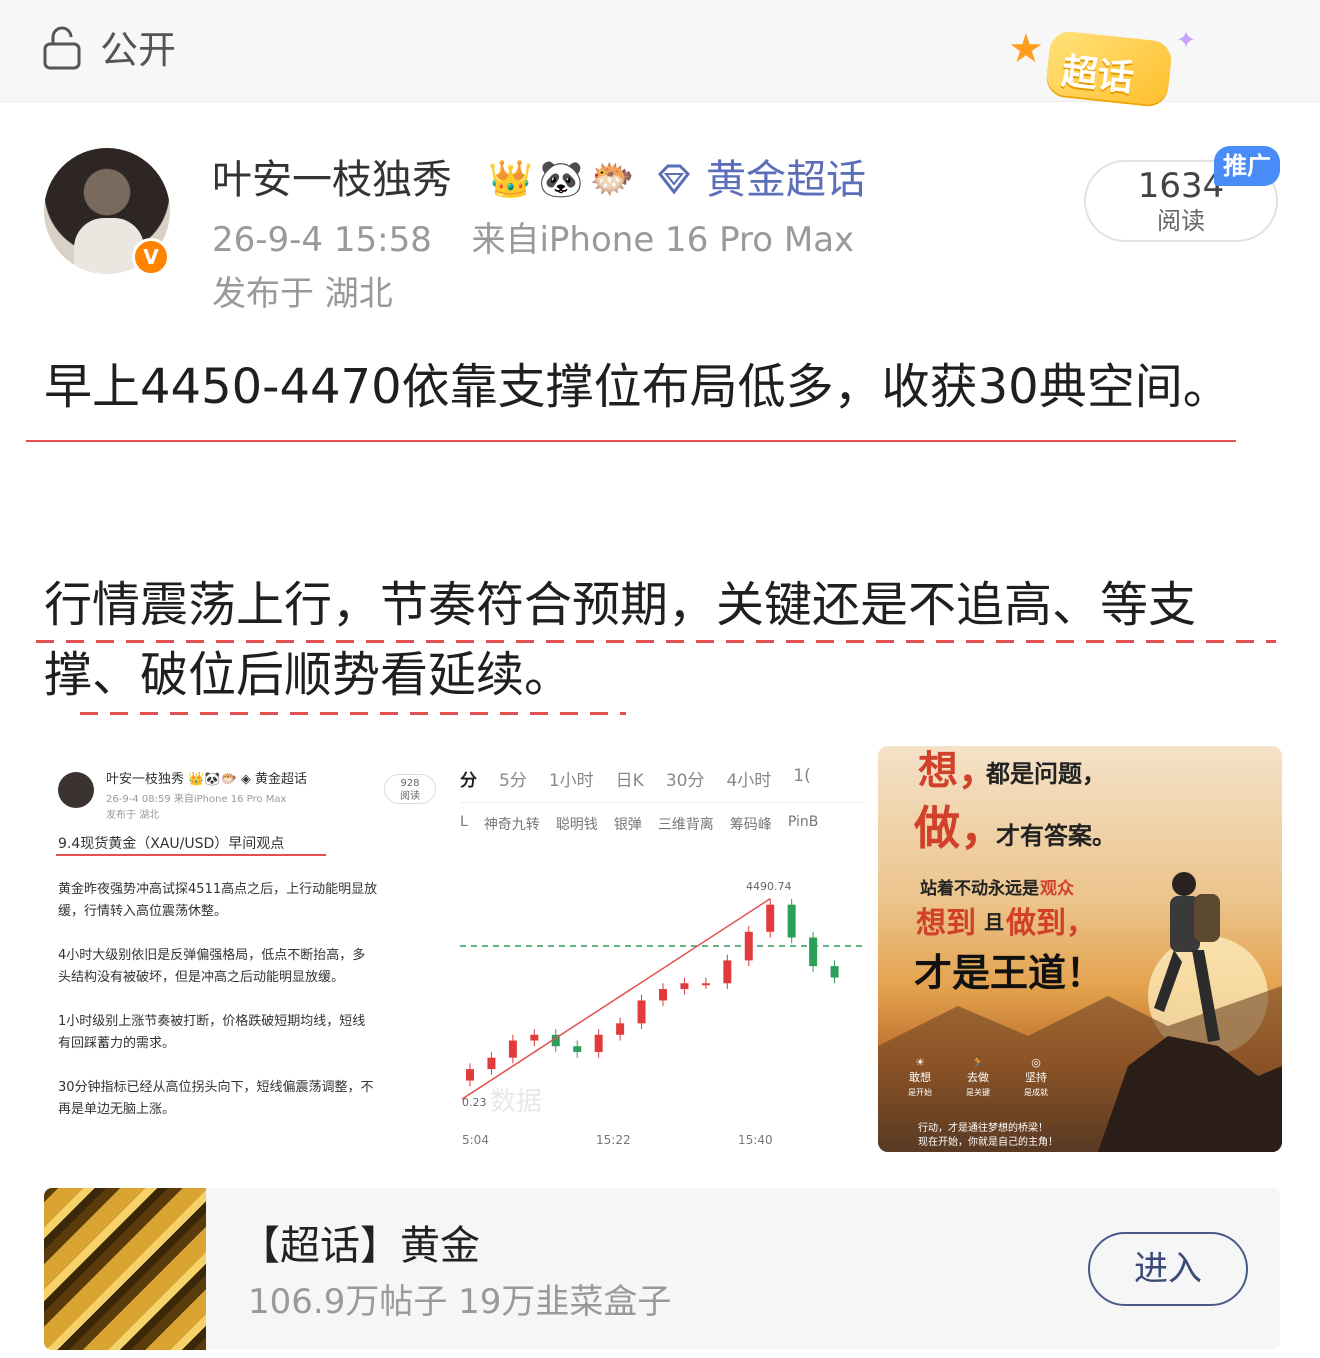 This screenshot has height=1358, width=1320. What do you see at coordinates (460, 1302) in the screenshot?
I see `topic-stats: 106.9万帖子 19万韭菜盒子` at bounding box center [460, 1302].